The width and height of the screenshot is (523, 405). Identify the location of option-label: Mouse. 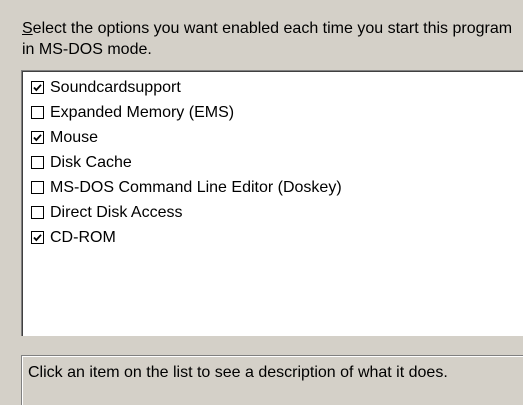
(74, 137).